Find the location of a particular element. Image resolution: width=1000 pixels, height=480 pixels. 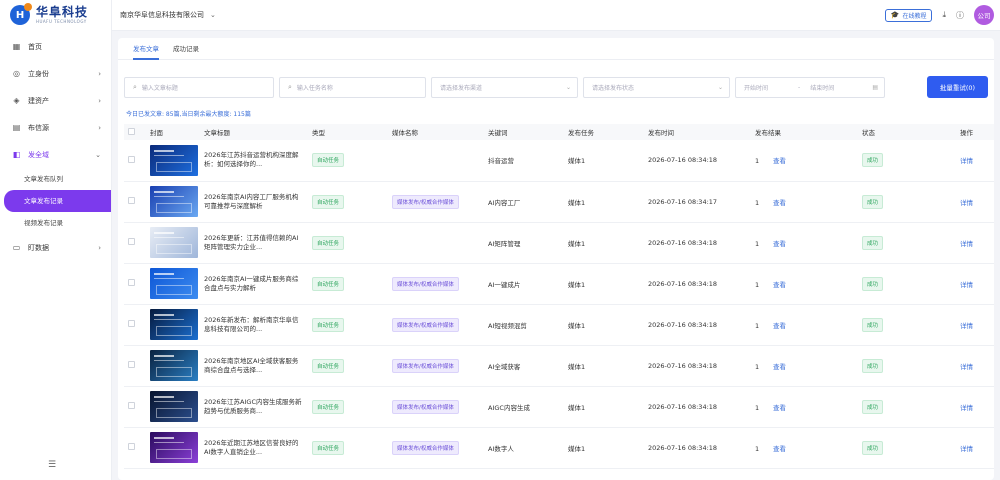

sidebar-item-2: ◈ 建资产 › is located at coordinates (55, 100).